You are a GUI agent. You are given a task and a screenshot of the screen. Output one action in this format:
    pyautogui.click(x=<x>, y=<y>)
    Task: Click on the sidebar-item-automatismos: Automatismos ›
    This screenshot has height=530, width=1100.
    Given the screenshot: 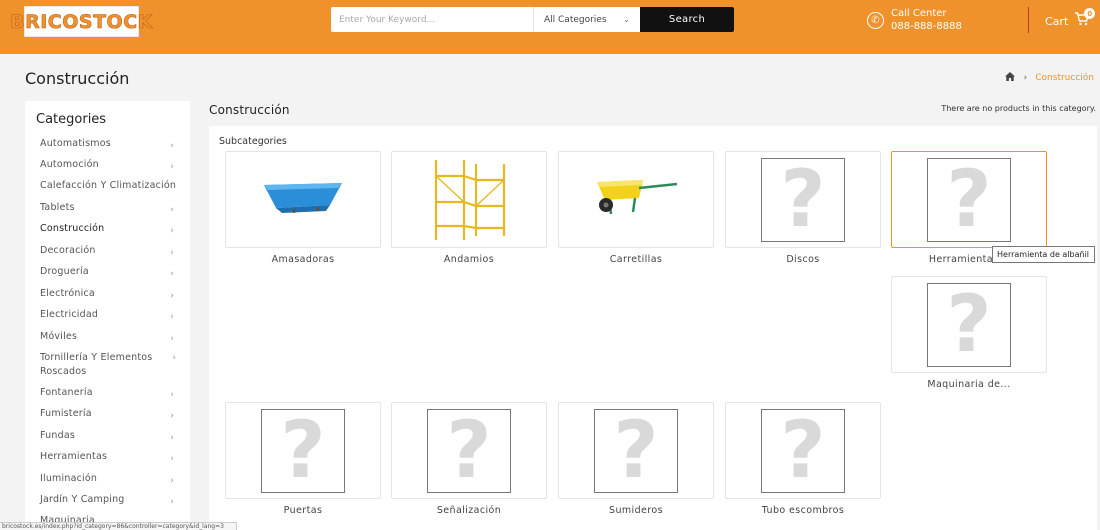 What is the action you would take?
    pyautogui.click(x=114, y=144)
    